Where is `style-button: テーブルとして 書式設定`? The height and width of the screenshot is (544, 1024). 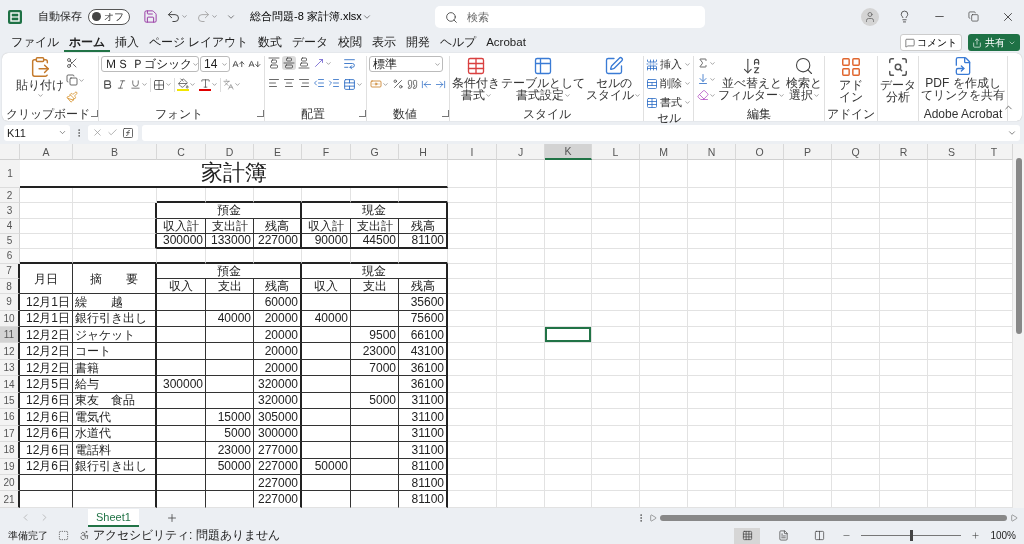 style-button: テーブルとして 書式設定 is located at coordinates (543, 78).